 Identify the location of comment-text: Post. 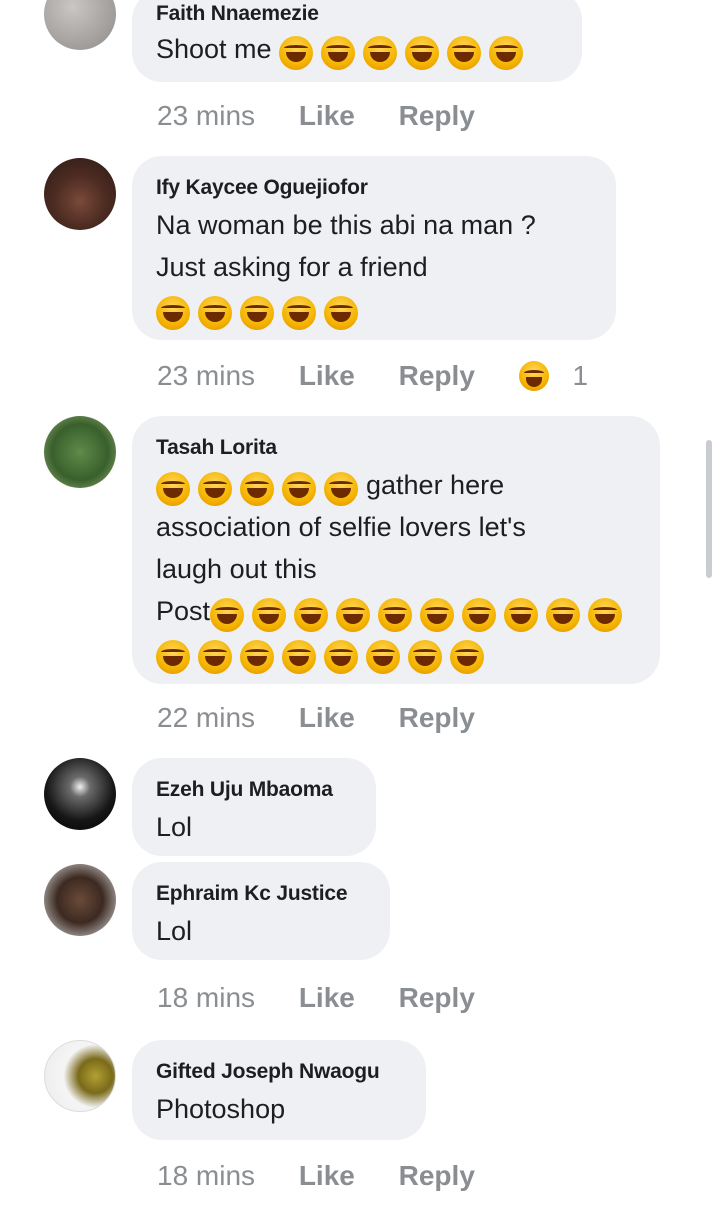
(393, 612).